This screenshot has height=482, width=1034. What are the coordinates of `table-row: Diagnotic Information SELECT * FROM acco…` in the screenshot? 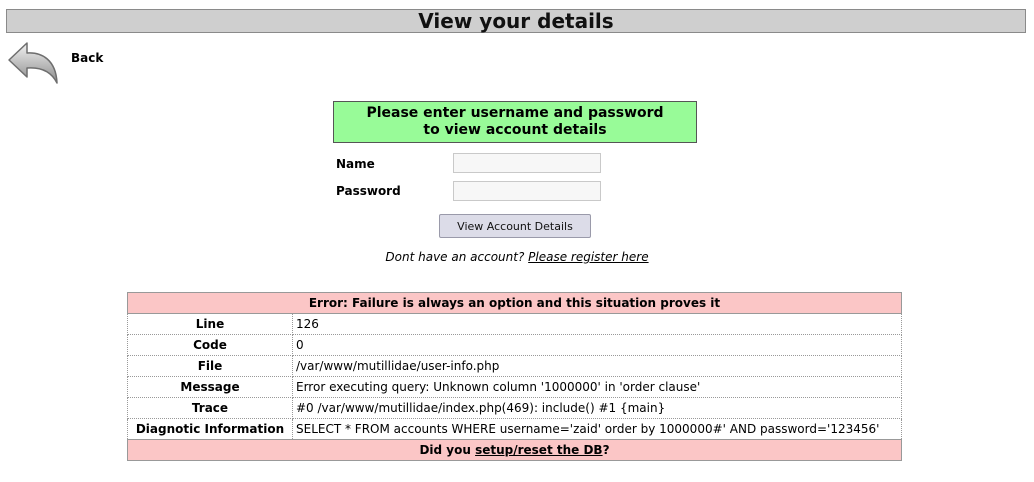 It's located at (514, 429).